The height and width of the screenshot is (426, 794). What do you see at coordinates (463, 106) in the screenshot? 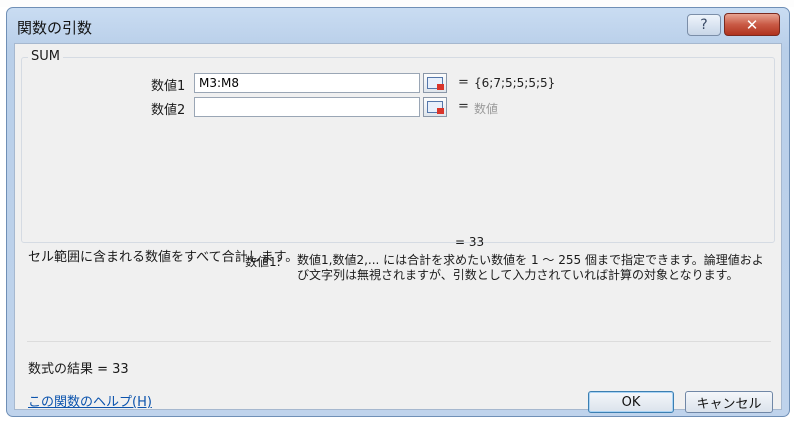
I see `arg2-equals: =` at bounding box center [463, 106].